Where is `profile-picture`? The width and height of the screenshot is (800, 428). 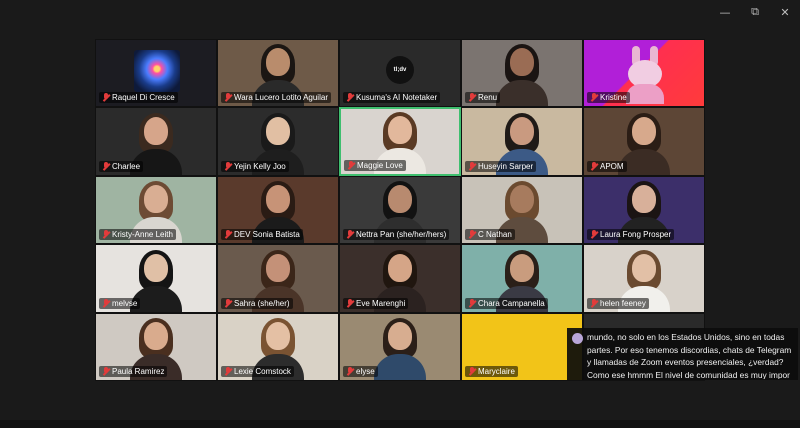 profile-picture is located at coordinates (157, 71).